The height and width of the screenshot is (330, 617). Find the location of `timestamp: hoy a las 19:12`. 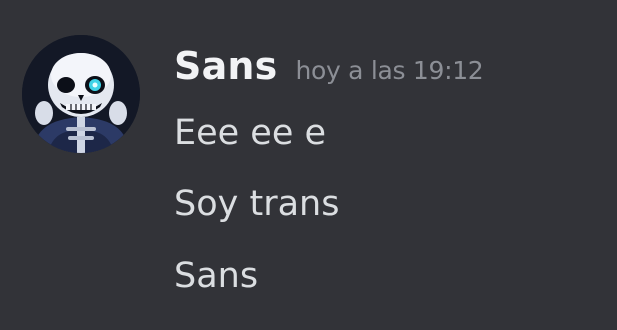

timestamp: hoy a las 19:12 is located at coordinates (389, 70).